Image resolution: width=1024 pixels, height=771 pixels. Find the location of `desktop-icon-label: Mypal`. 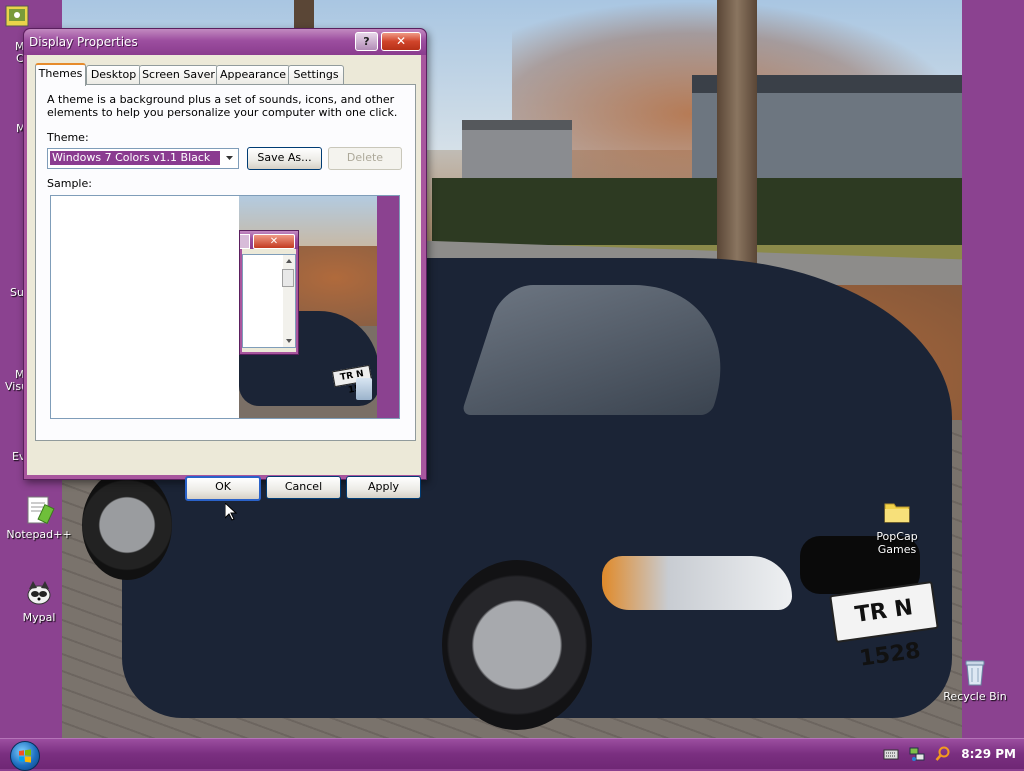

desktop-icon-label: Mypal is located at coordinates (39, 617).